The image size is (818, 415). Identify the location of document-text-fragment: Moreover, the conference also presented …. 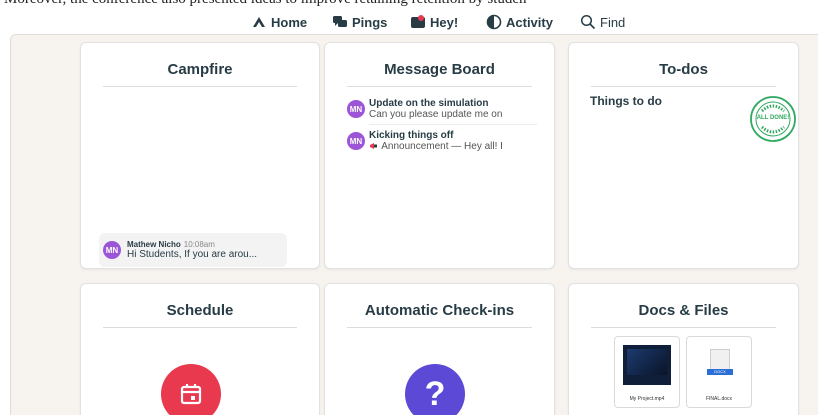
(409, 4).